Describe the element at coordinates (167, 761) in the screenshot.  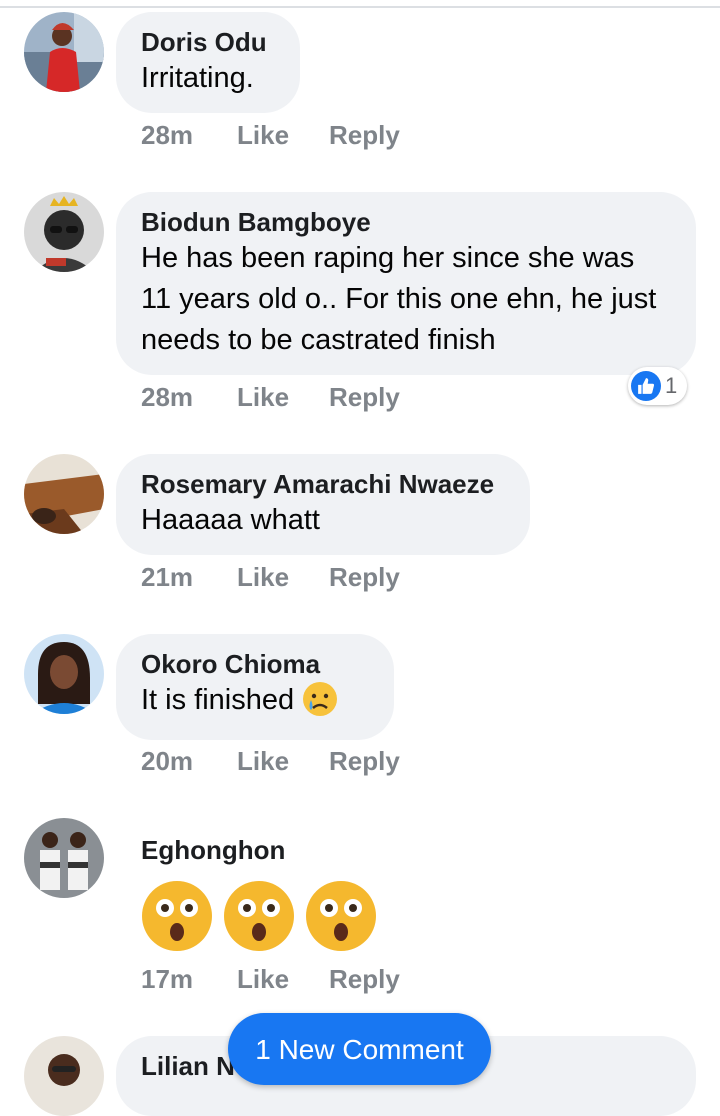
I see `timestamp: 20m` at that location.